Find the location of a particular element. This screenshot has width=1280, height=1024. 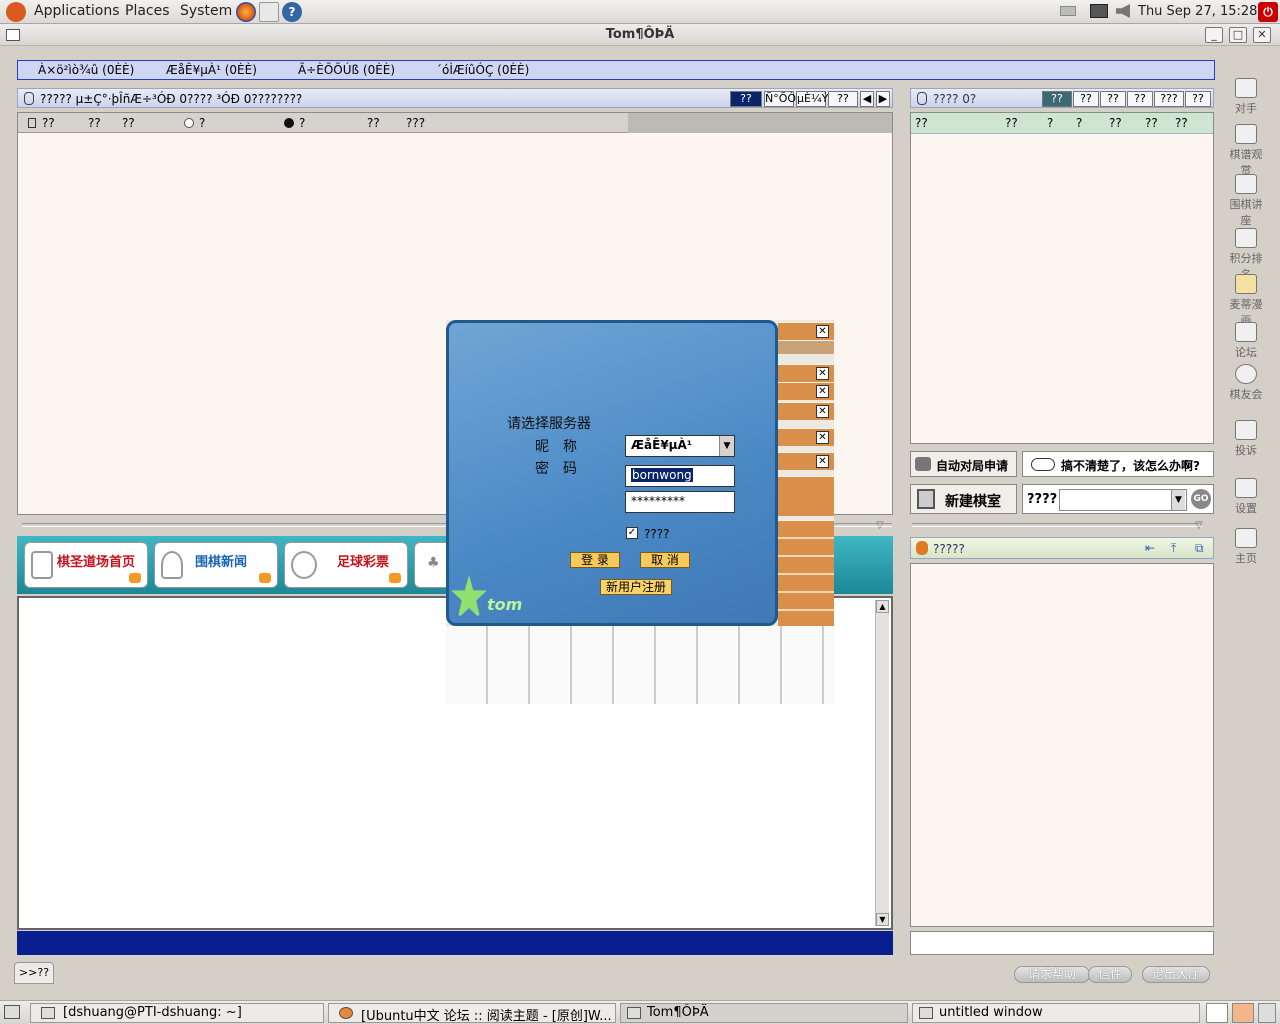

tab-players: ?? is located at coordinates (1057, 99).